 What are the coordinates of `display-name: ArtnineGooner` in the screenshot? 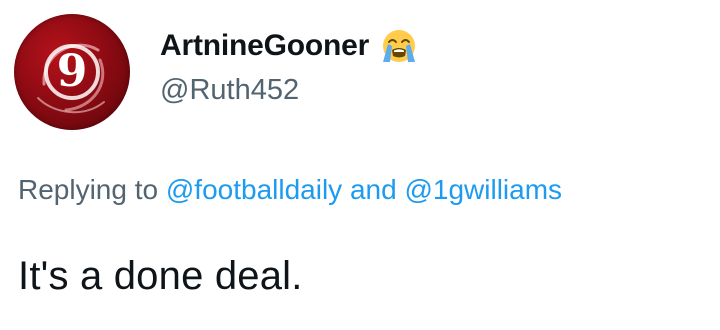 It's located at (264, 46).